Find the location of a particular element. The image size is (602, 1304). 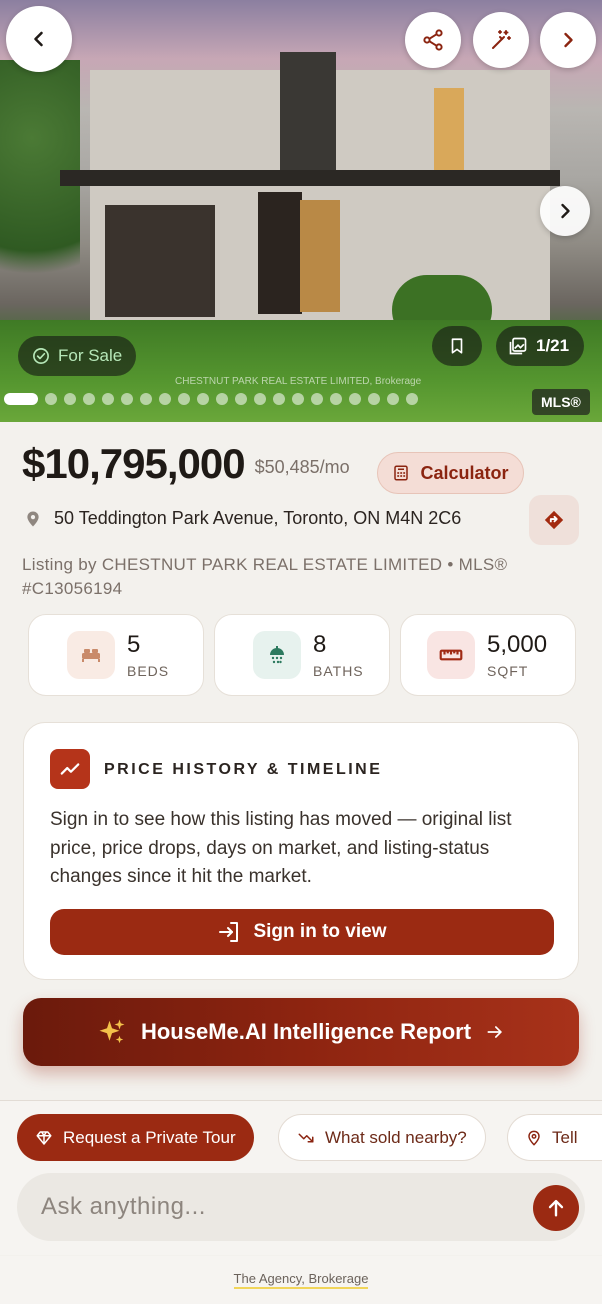

brokerage-link: The Agency, Brokerage is located at coordinates (301, 1280).